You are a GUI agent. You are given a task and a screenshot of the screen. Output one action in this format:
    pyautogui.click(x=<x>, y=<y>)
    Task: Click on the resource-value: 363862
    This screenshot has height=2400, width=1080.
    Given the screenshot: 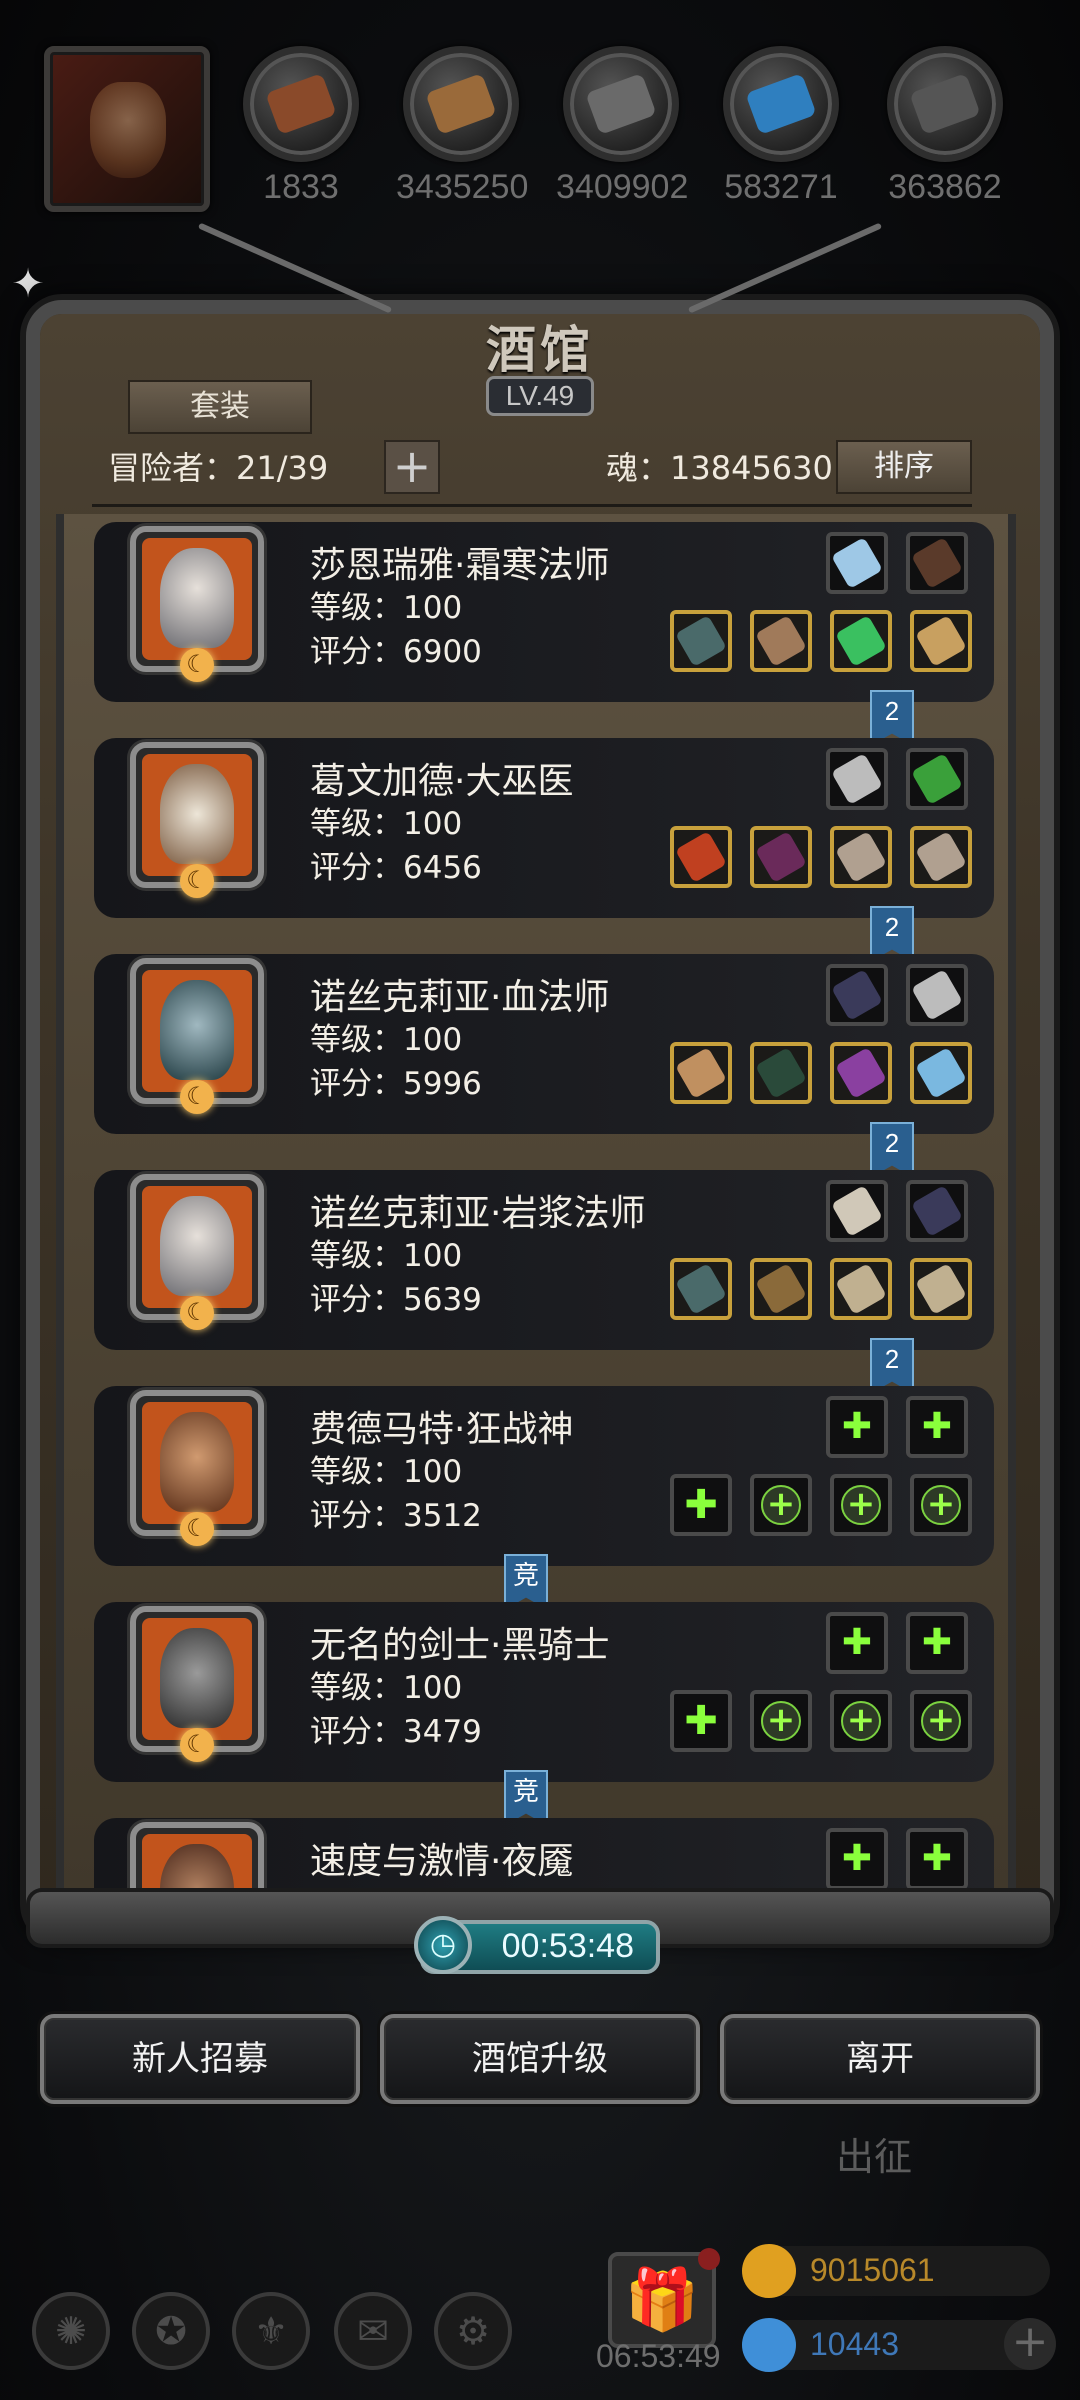 What is the action you would take?
    pyautogui.click(x=945, y=187)
    